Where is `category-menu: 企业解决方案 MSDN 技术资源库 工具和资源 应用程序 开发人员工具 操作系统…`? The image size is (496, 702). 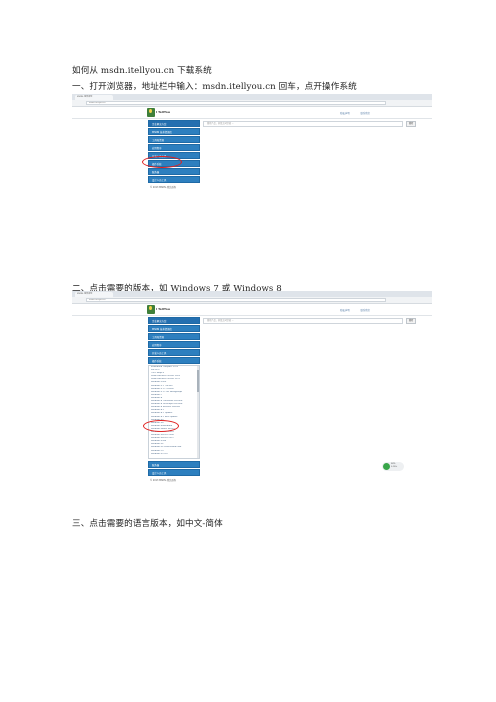 category-menu: 企业解决方案 MSDN 技术资源库 工具和资源 应用程序 开发人员工具 操作系统… is located at coordinates (174, 154).